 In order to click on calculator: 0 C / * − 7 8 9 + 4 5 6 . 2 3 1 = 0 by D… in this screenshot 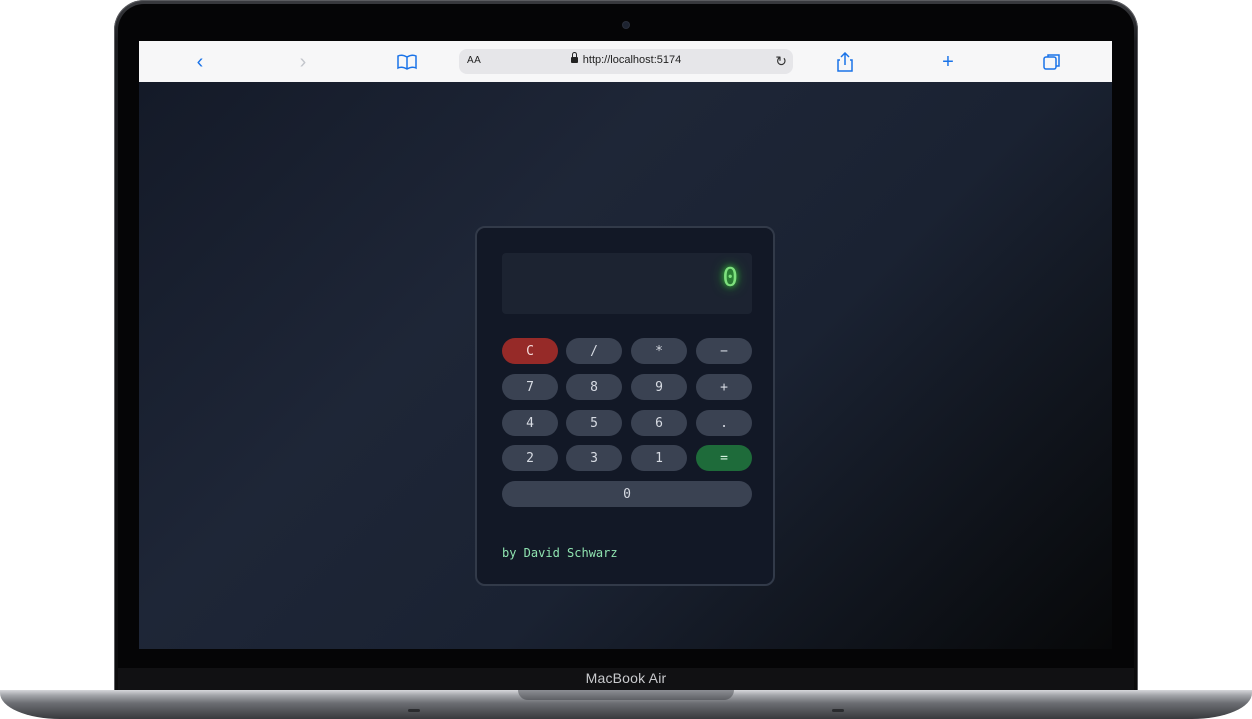, I will do `click(625, 406)`.